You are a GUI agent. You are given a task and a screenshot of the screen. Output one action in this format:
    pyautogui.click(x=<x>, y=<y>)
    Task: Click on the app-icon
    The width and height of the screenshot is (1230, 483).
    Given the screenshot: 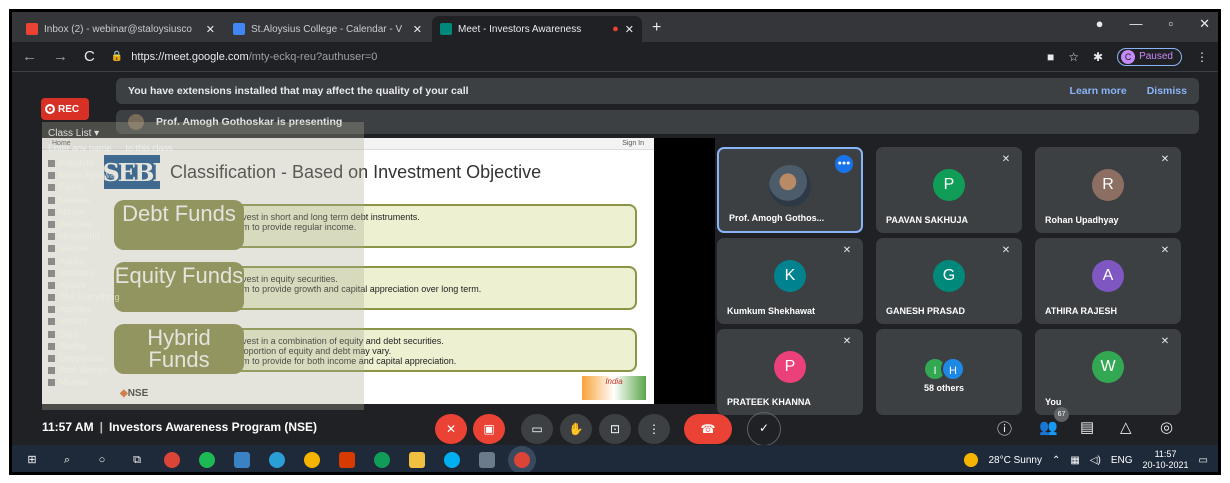 What is the action you would take?
    pyautogui.click(x=242, y=460)
    